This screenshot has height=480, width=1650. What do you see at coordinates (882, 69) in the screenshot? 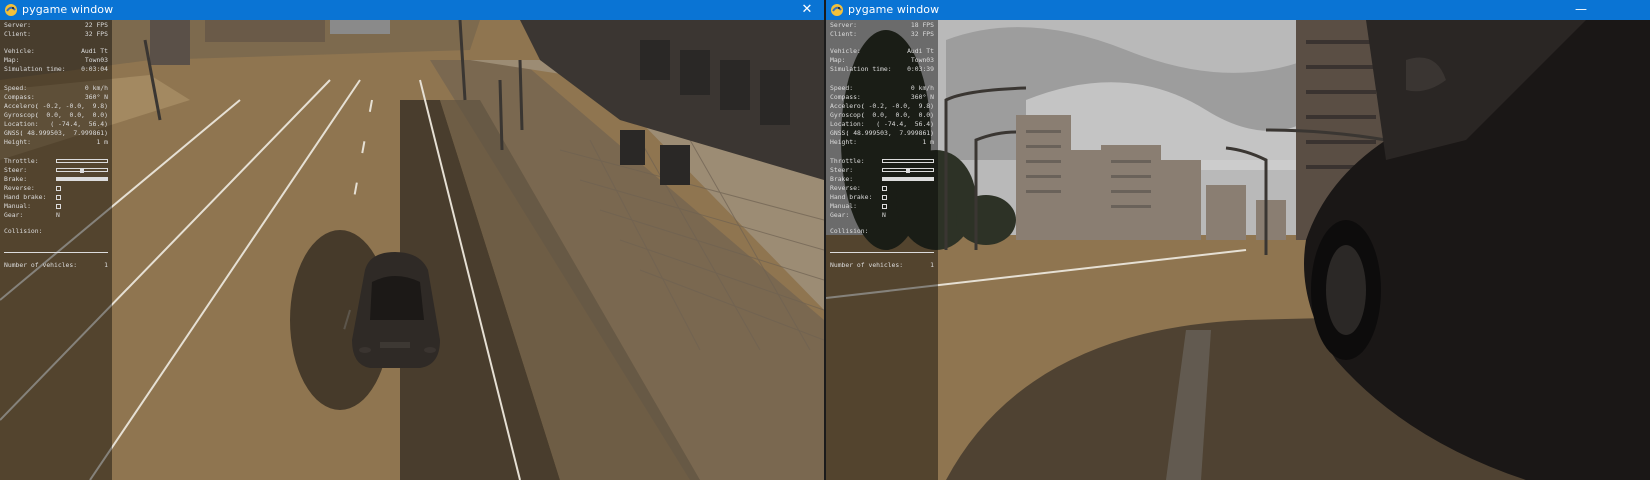
I see `hud-simulation-time: Simulation time: 0:03:39` at bounding box center [882, 69].